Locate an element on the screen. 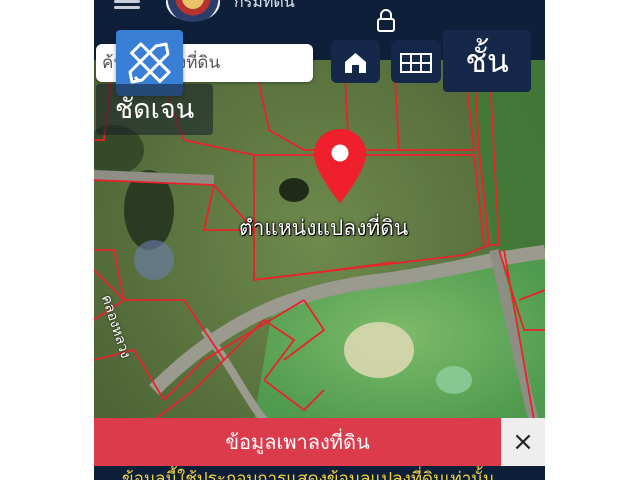  table-view-button is located at coordinates (416, 61).